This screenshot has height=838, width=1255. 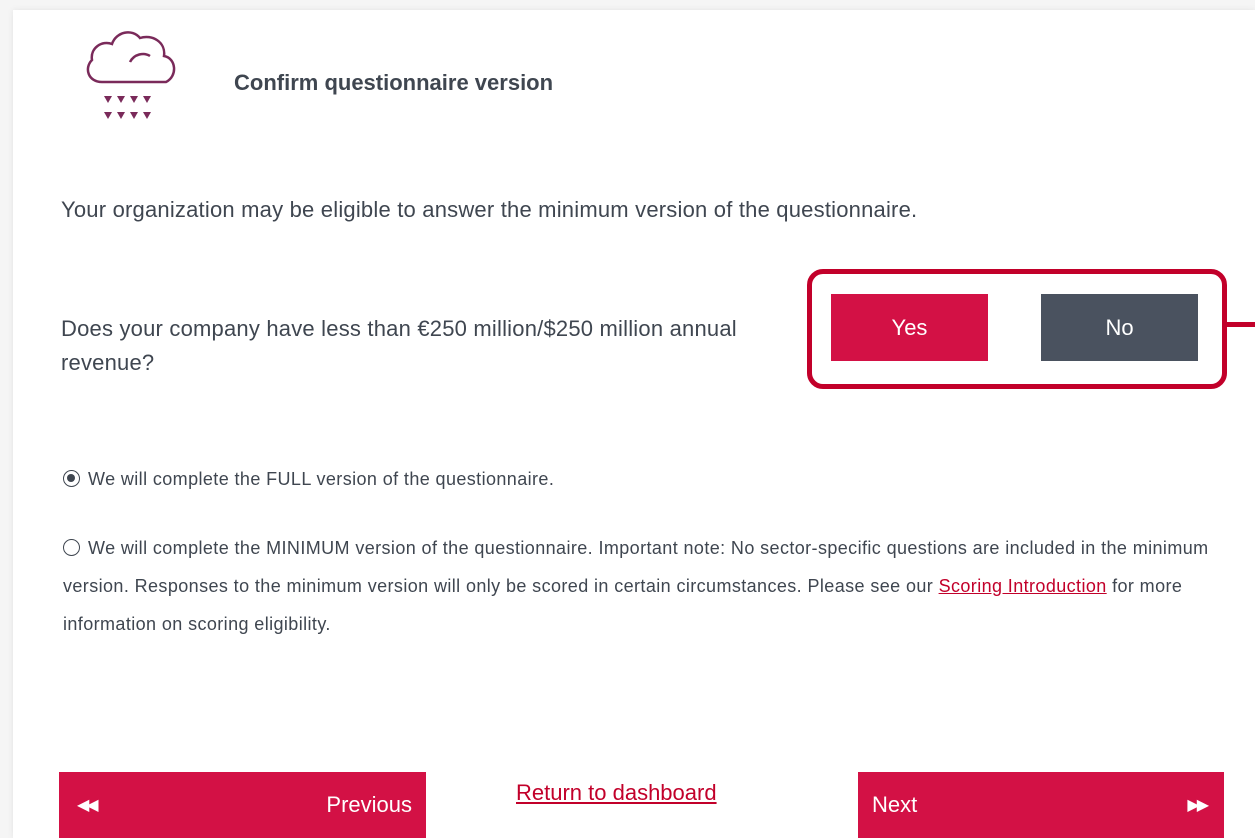 I want to click on next-button: Next ▶▶, so click(x=1041, y=805).